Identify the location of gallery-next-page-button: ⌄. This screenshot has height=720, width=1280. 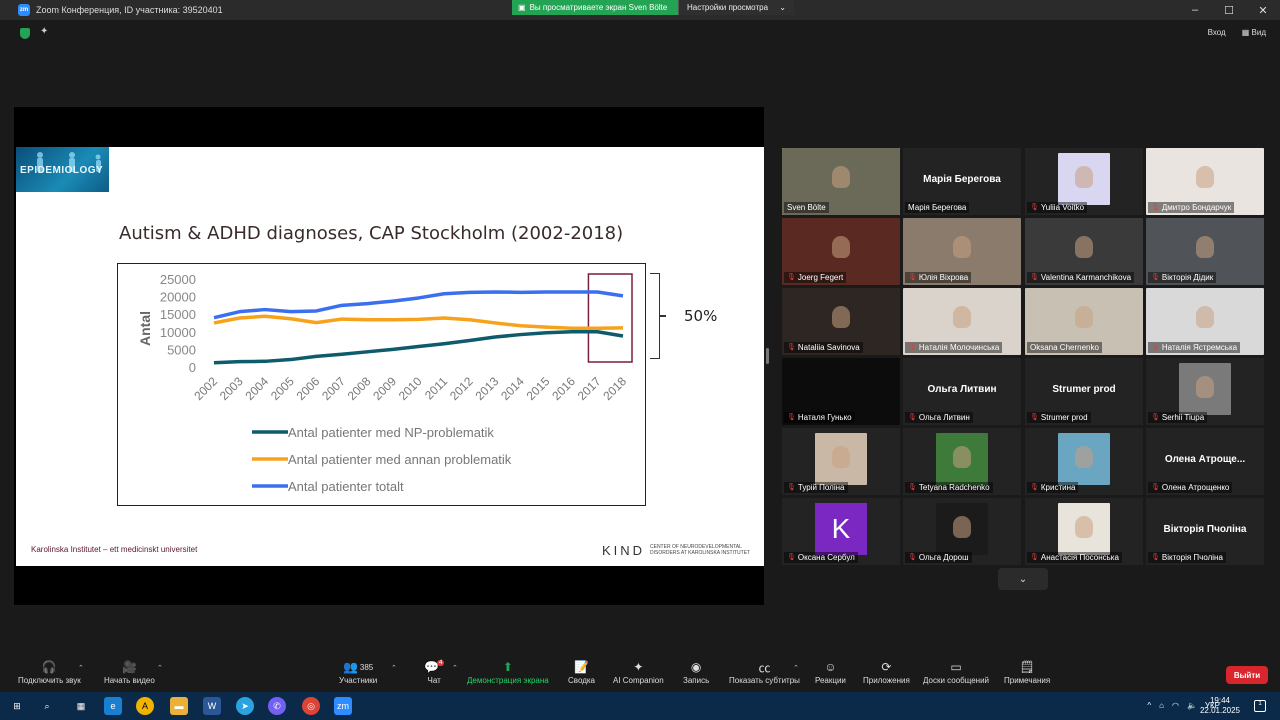
(1023, 579).